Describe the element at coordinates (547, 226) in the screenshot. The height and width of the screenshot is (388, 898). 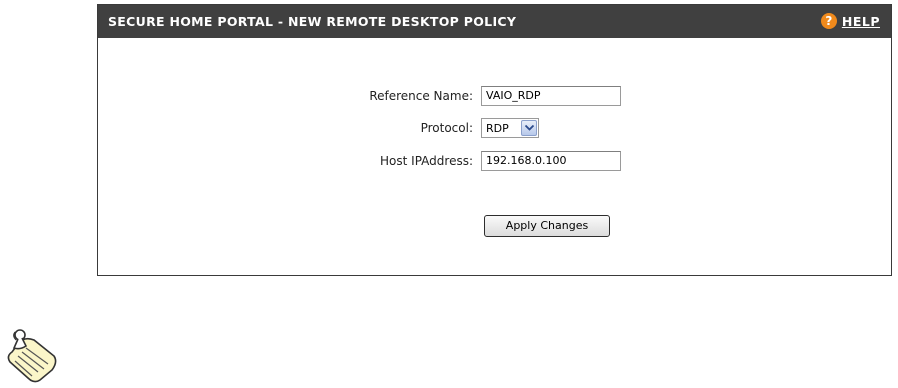
I see `apply-changes-button: Apply Changes` at that location.